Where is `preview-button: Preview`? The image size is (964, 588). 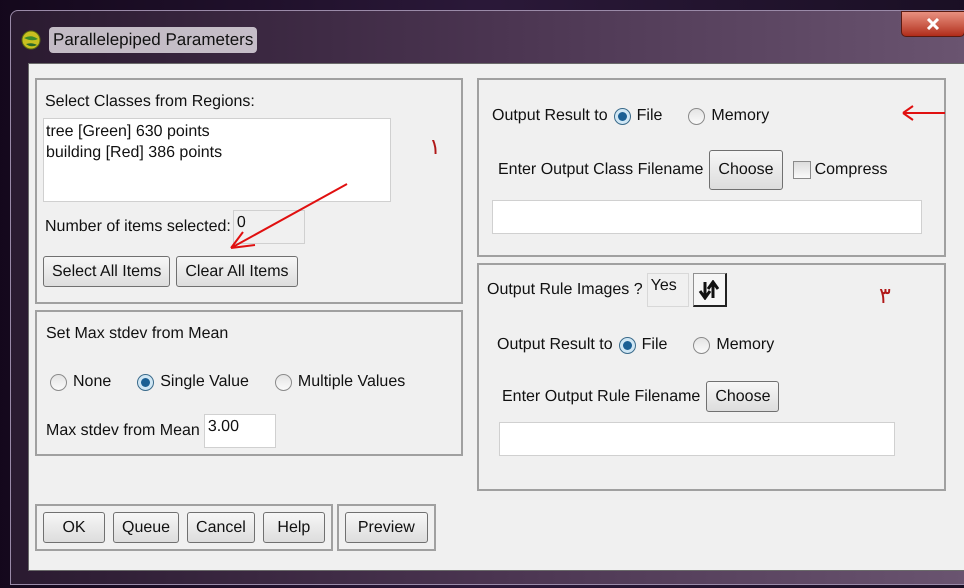
preview-button: Preview is located at coordinates (386, 527).